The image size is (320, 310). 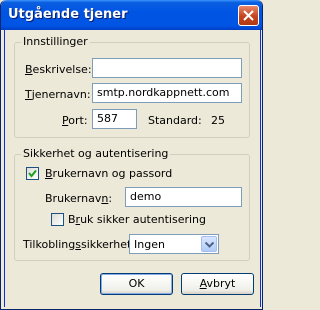 I want to click on port-input: 587, so click(x=114, y=119).